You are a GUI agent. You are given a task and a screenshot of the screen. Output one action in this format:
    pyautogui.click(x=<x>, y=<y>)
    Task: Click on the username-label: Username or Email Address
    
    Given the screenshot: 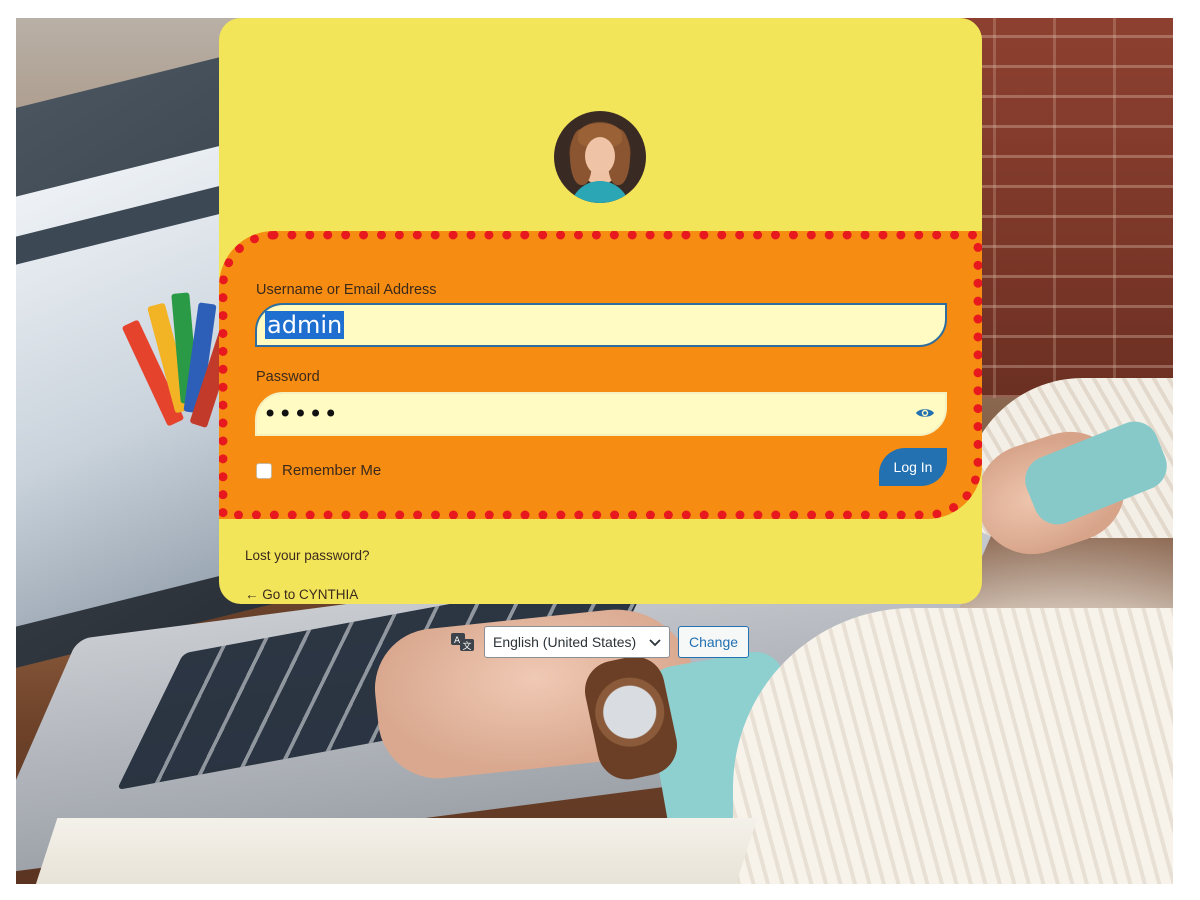 What is the action you would take?
    pyautogui.click(x=346, y=290)
    